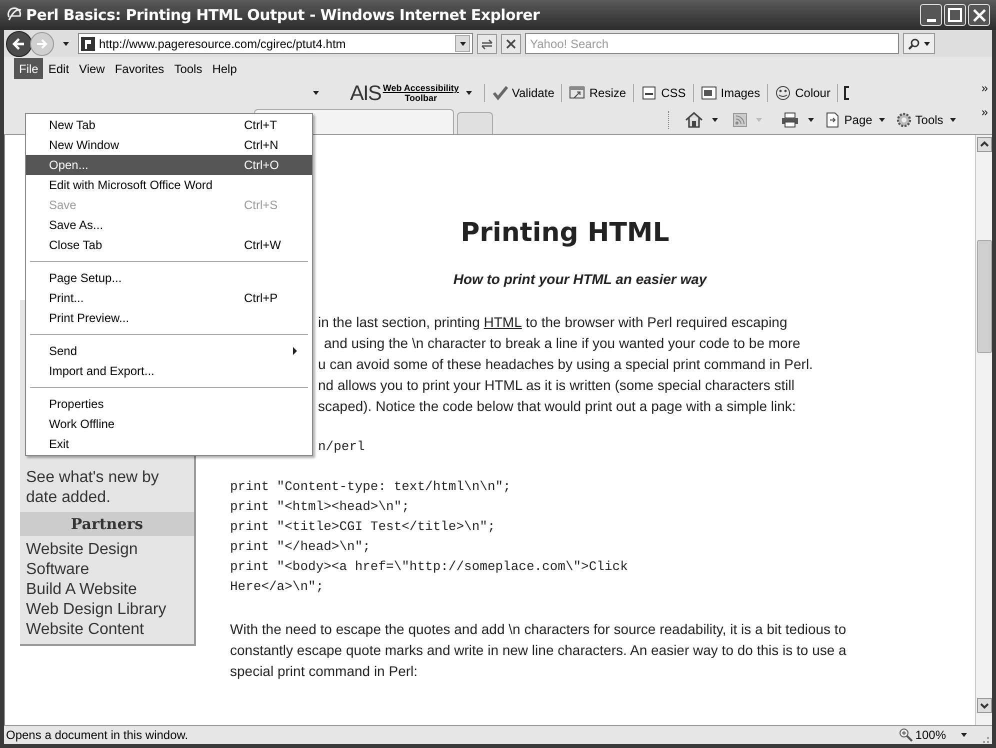 The image size is (996, 748). Describe the element at coordinates (931, 20) in the screenshot. I see `minimize-icon` at that location.